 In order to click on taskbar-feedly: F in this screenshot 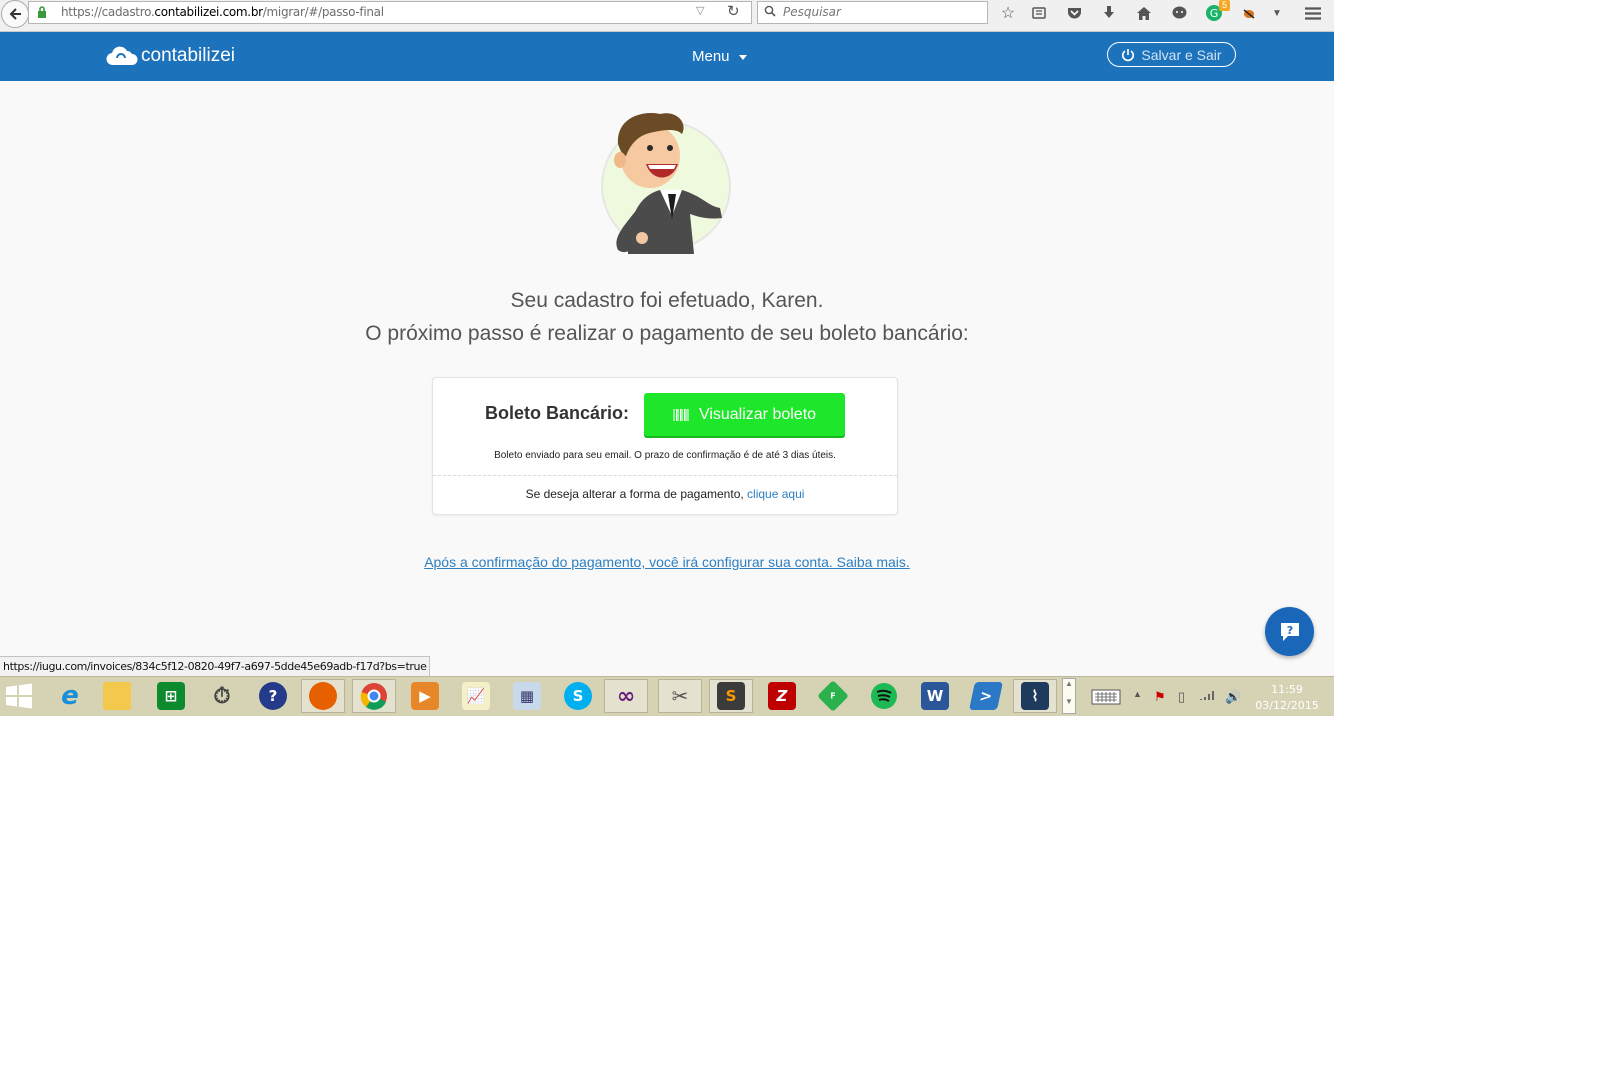, I will do `click(833, 696)`.